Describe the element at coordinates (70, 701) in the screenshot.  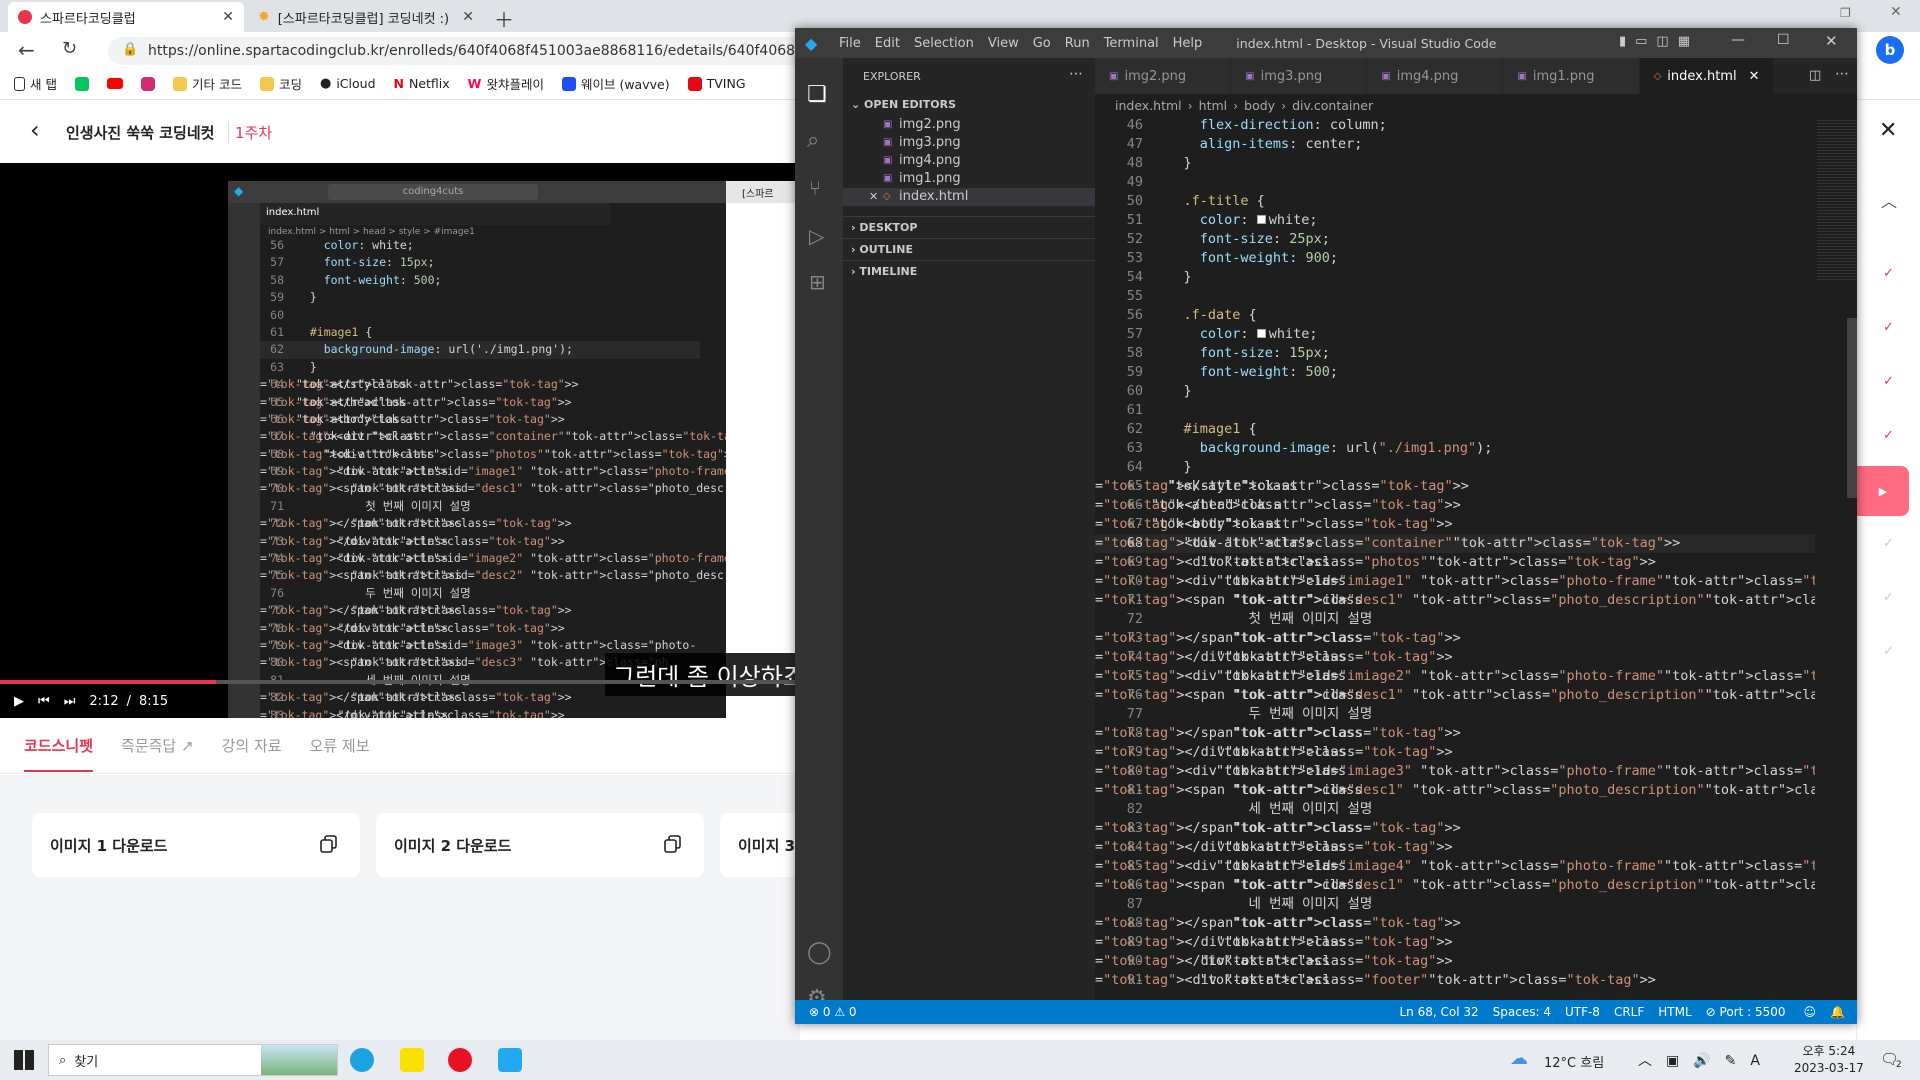
I see `skip-forward-icon: ⏭` at that location.